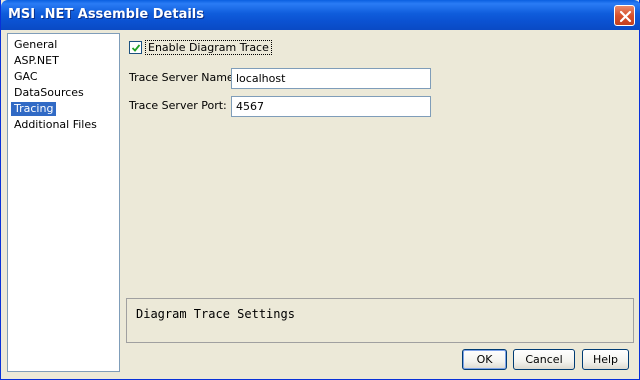 This screenshot has width=640, height=380. What do you see at coordinates (331, 106) in the screenshot?
I see `trace-server-port-input` at bounding box center [331, 106].